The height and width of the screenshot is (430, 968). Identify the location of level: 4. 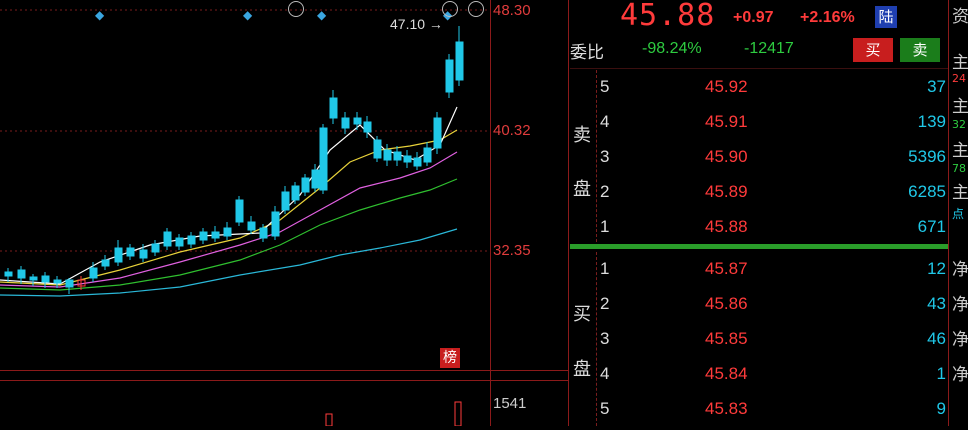
(605, 373).